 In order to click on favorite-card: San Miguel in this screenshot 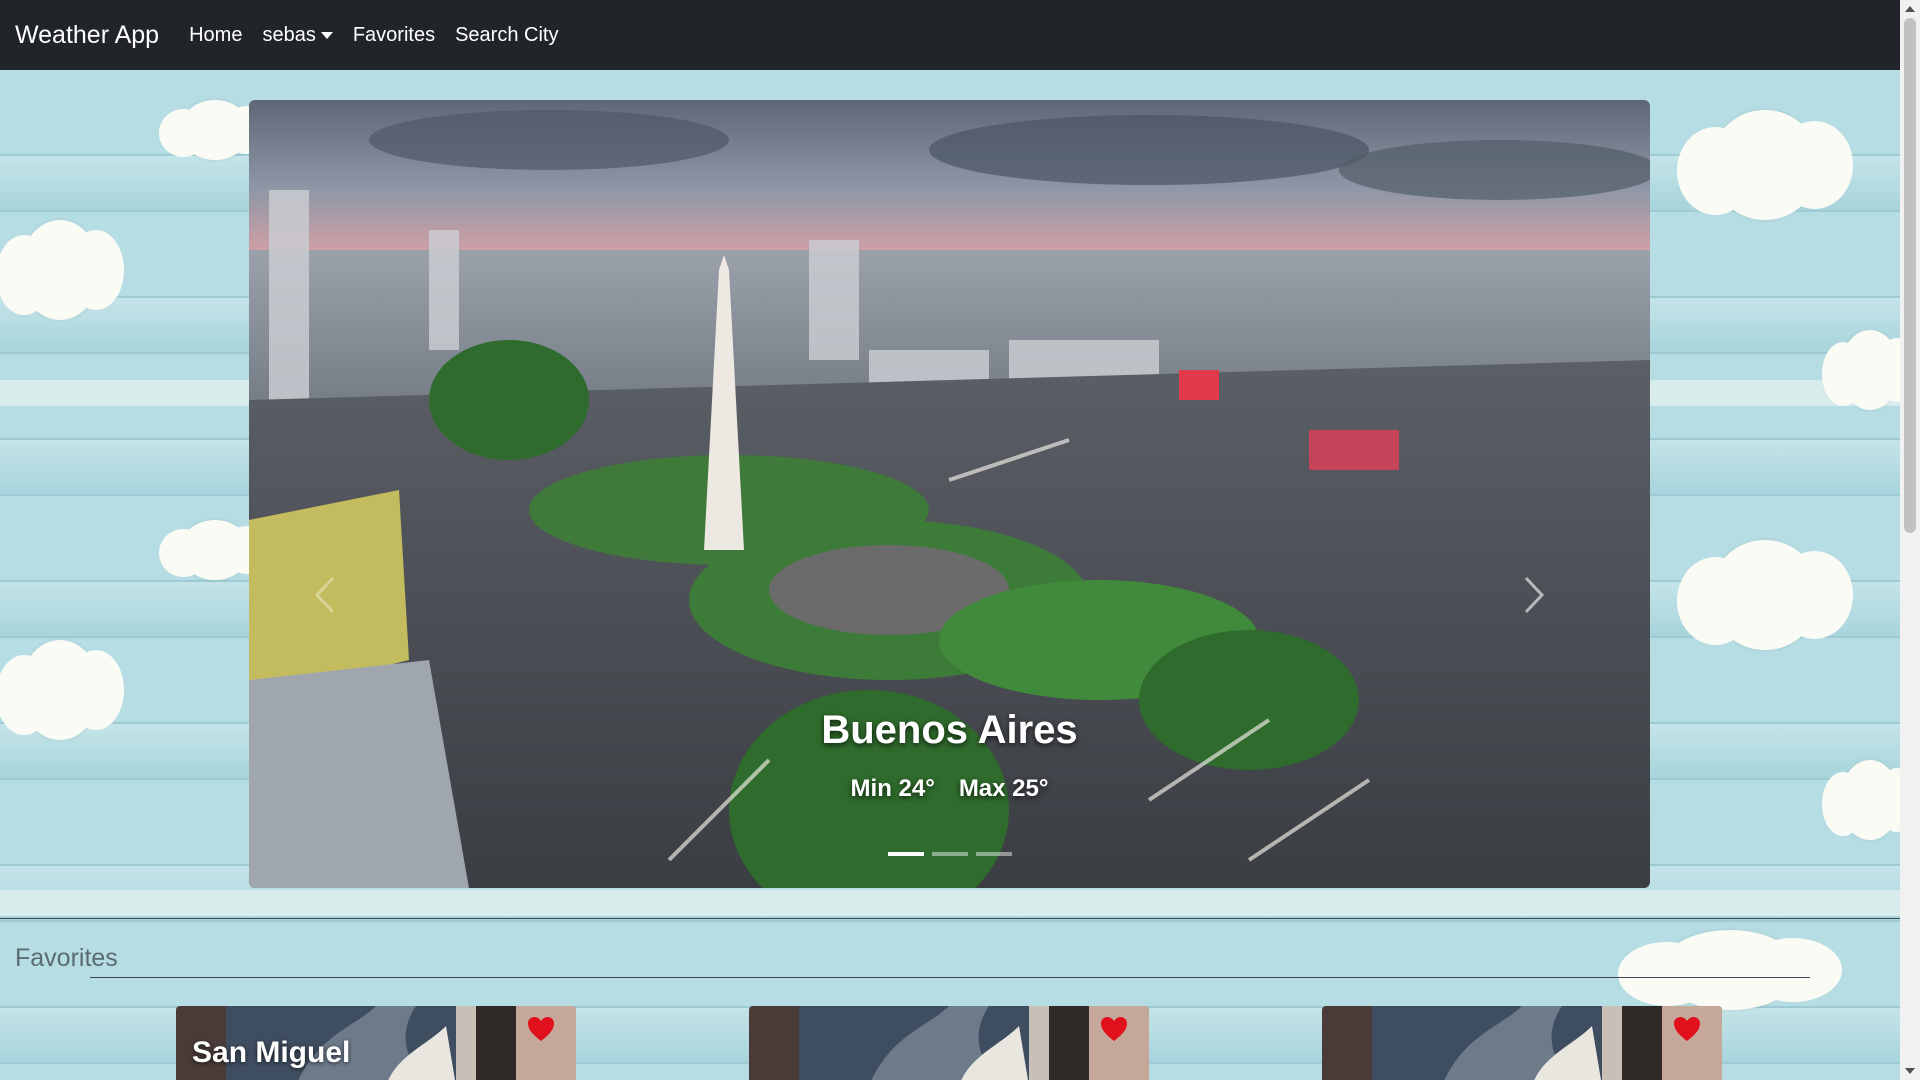, I will do `click(376, 1043)`.